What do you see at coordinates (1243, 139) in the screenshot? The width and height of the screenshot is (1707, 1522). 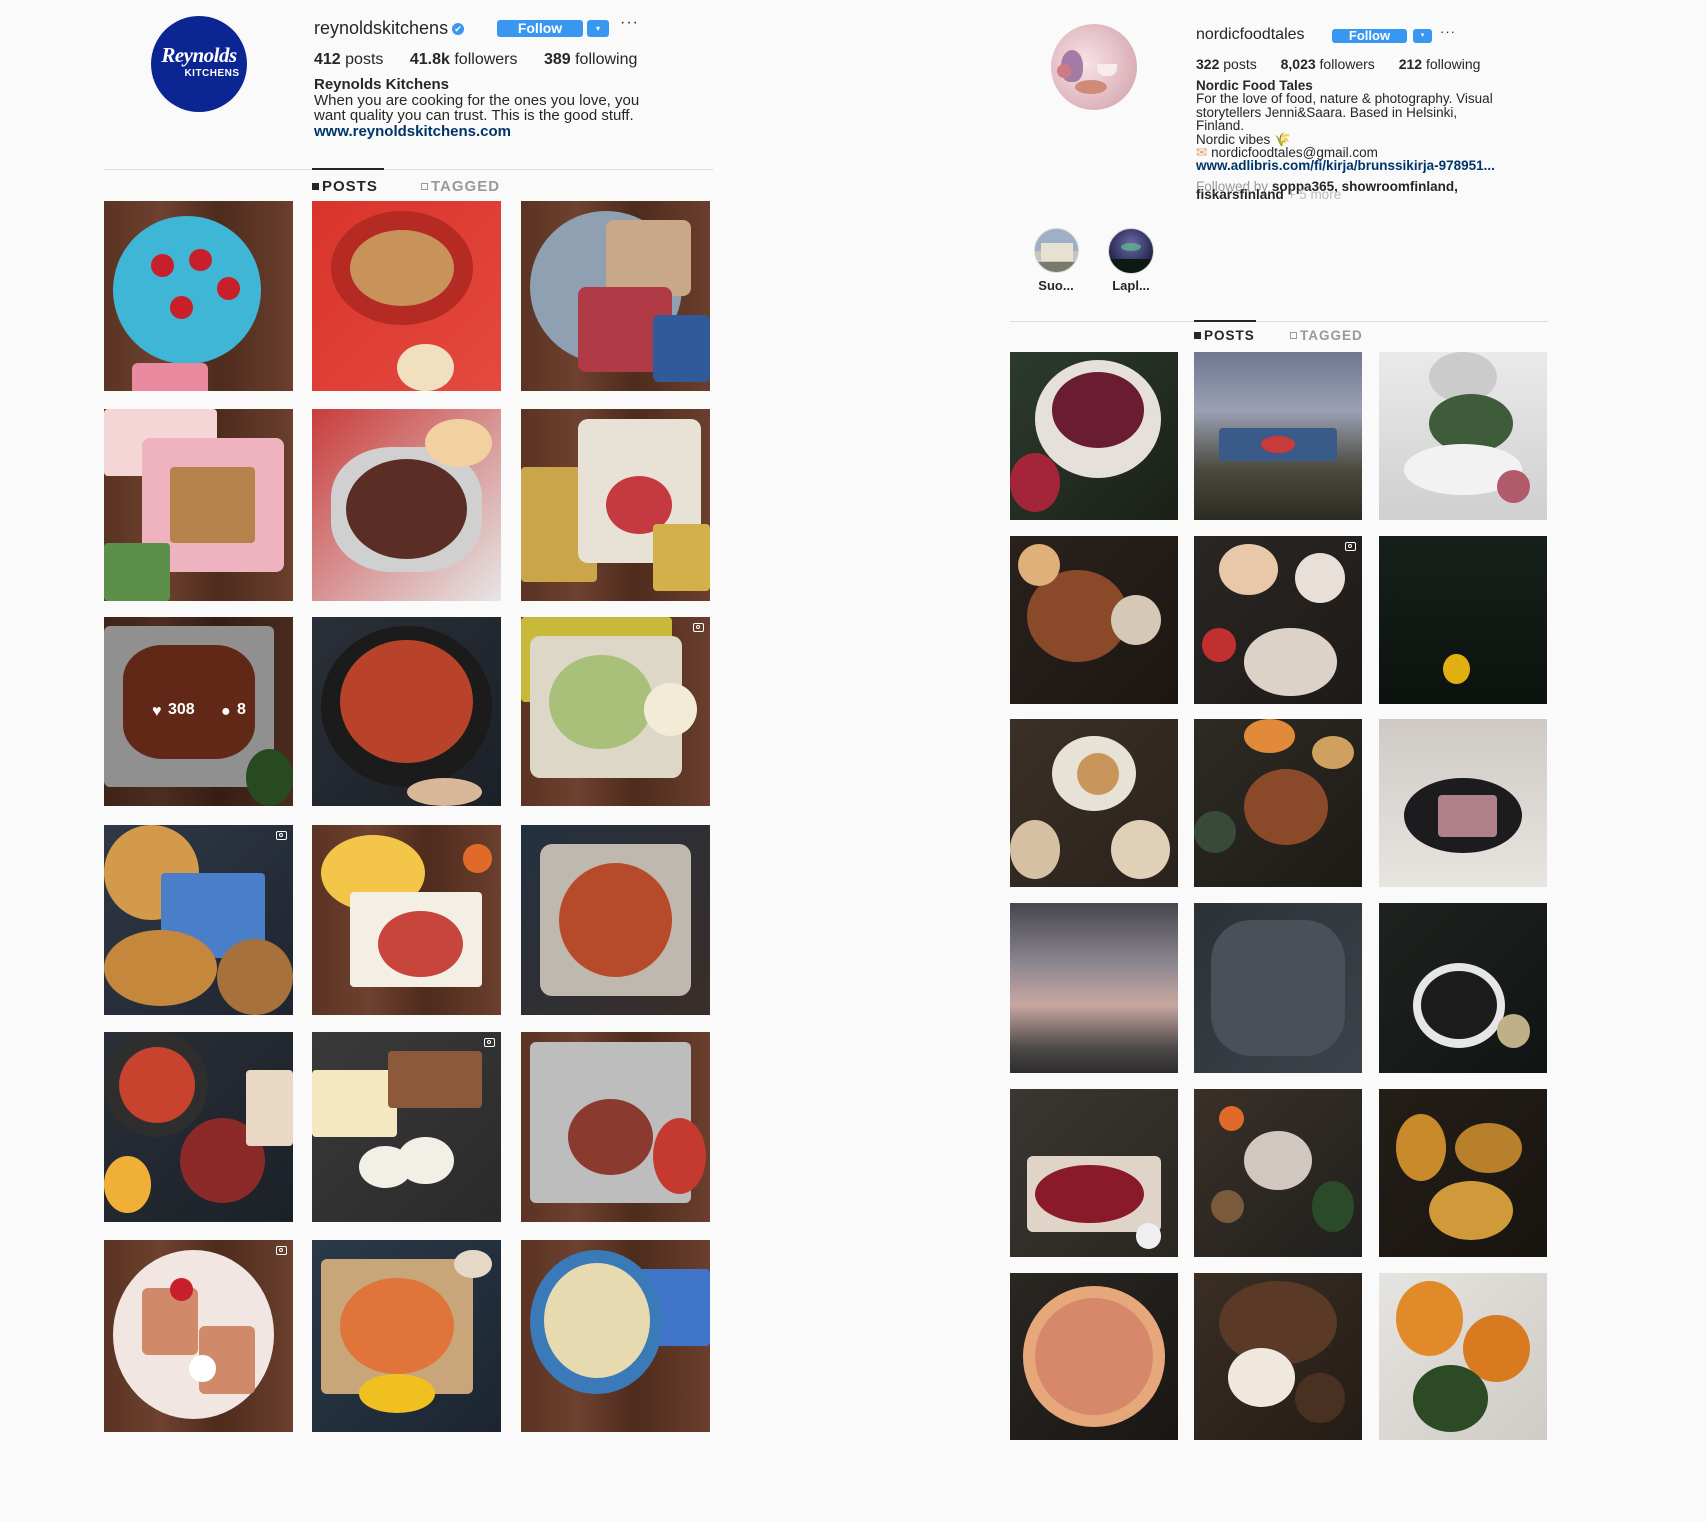 I see `bio-text-line: Nordic vibes 🌾` at bounding box center [1243, 139].